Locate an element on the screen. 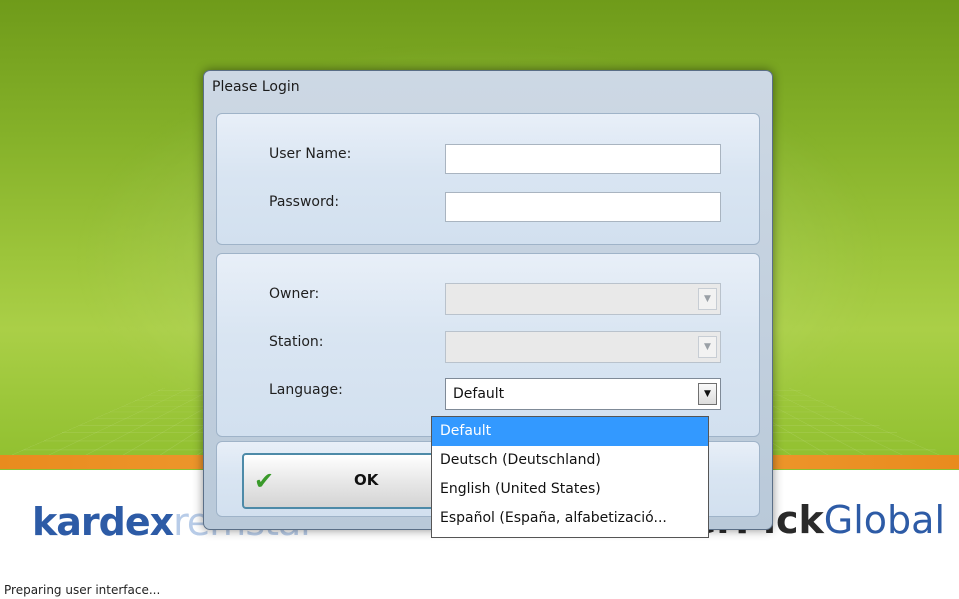 Image resolution: width=959 pixels, height=599 pixels. station-label: Station: is located at coordinates (296, 342).